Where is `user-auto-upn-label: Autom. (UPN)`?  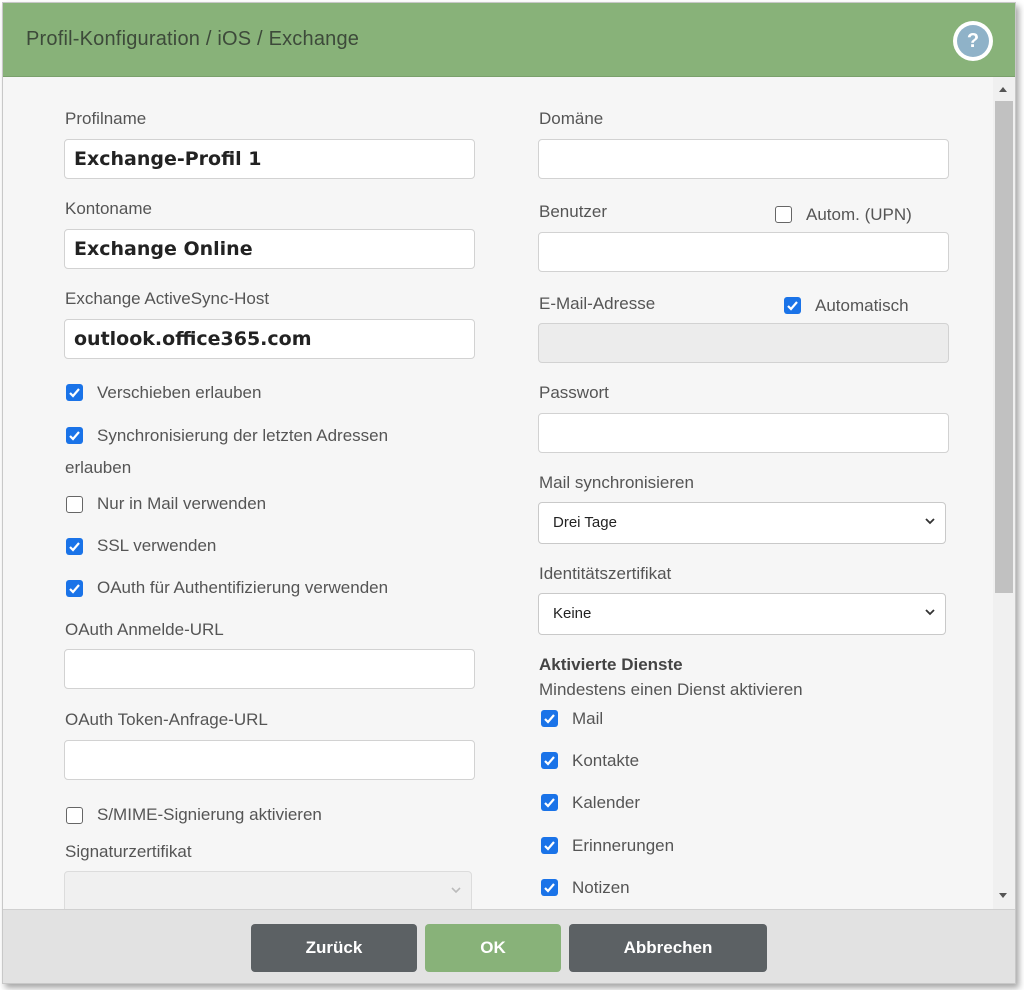 user-auto-upn-label: Autom. (UPN) is located at coordinates (859, 214).